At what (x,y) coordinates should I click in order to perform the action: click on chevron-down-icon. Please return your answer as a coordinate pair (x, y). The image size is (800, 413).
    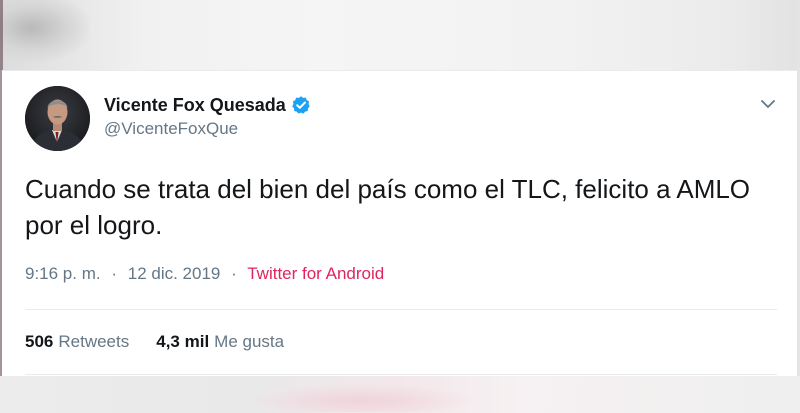
    Looking at the image, I should click on (768, 104).